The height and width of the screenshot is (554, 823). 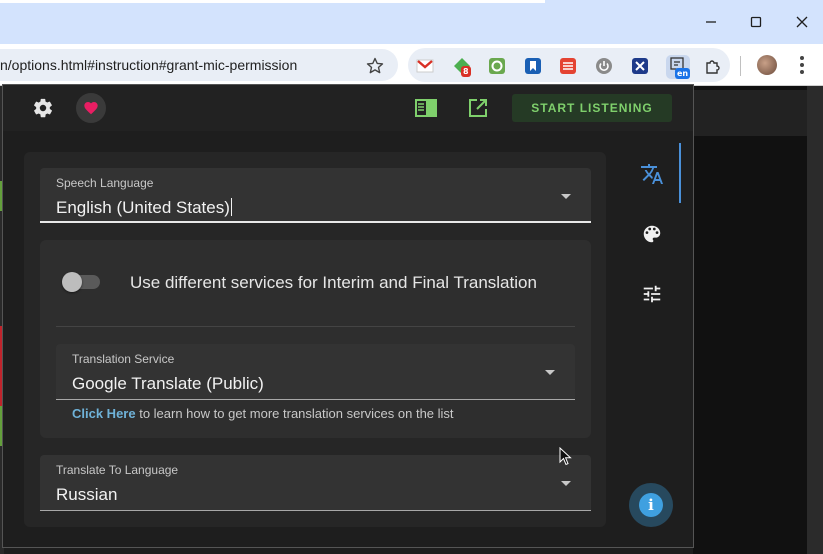 What do you see at coordinates (82, 282) in the screenshot?
I see `different-services-toggle` at bounding box center [82, 282].